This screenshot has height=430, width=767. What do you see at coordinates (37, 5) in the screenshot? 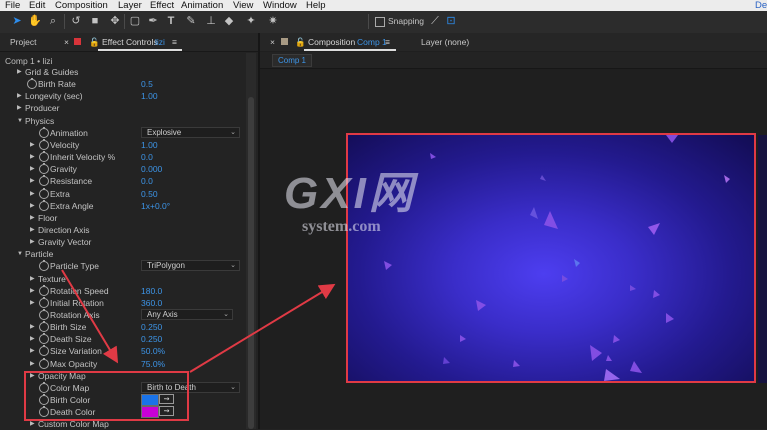
I see `menu-item-edit: Edit` at bounding box center [37, 5].